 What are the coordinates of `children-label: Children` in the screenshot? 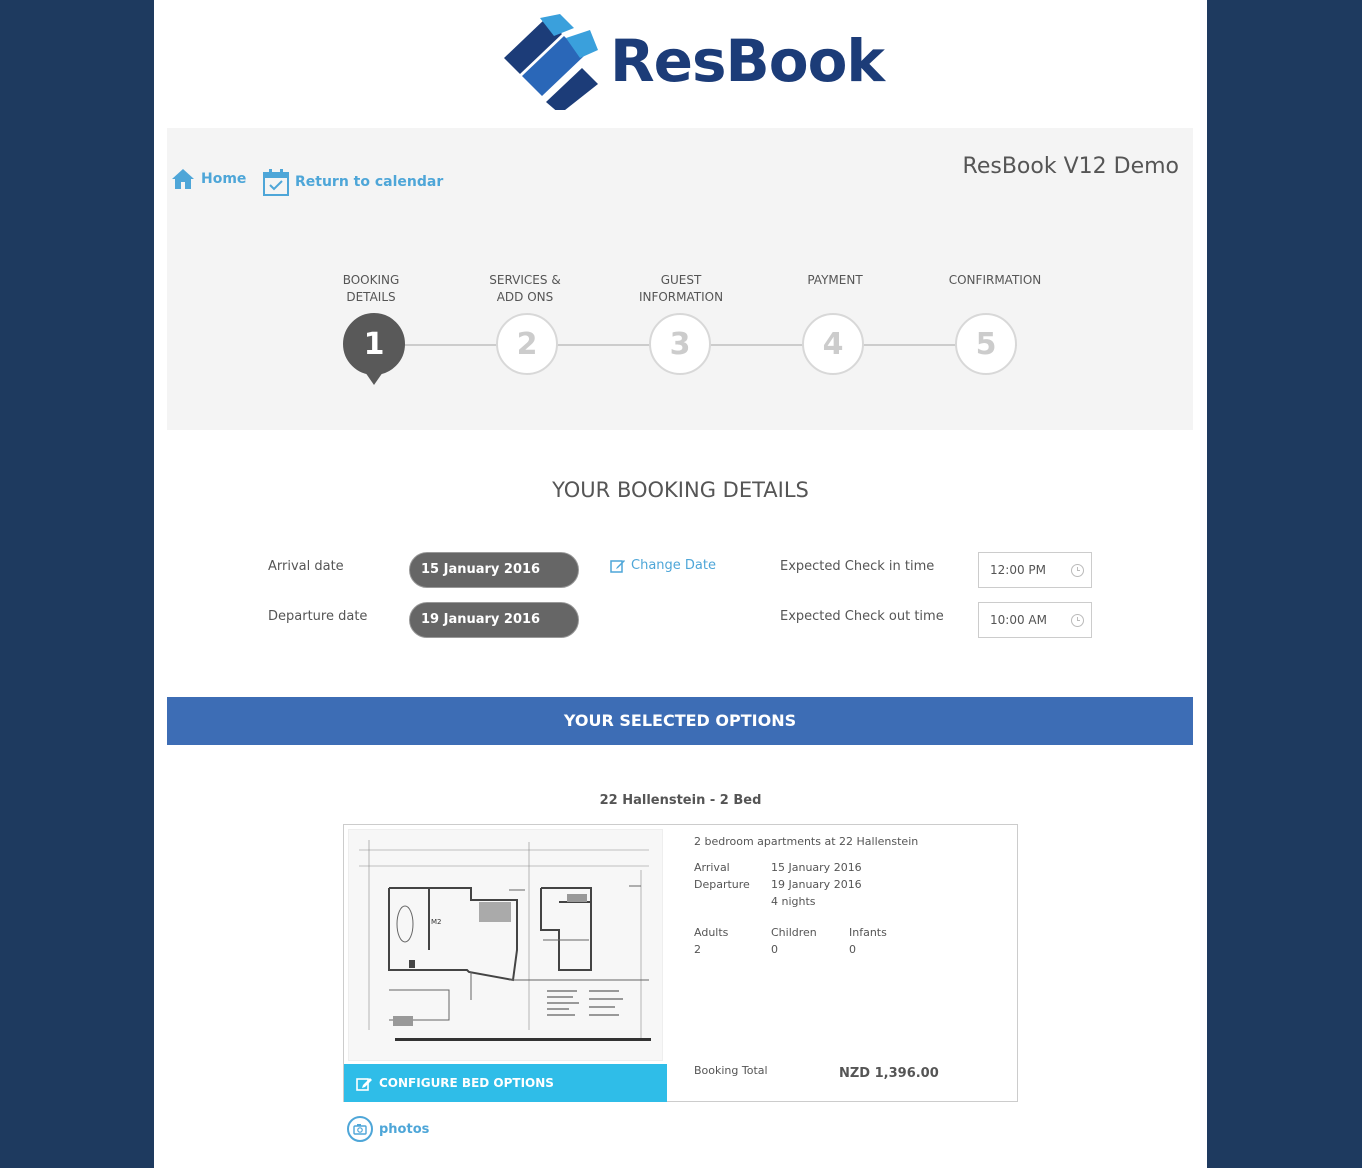 It's located at (794, 932).